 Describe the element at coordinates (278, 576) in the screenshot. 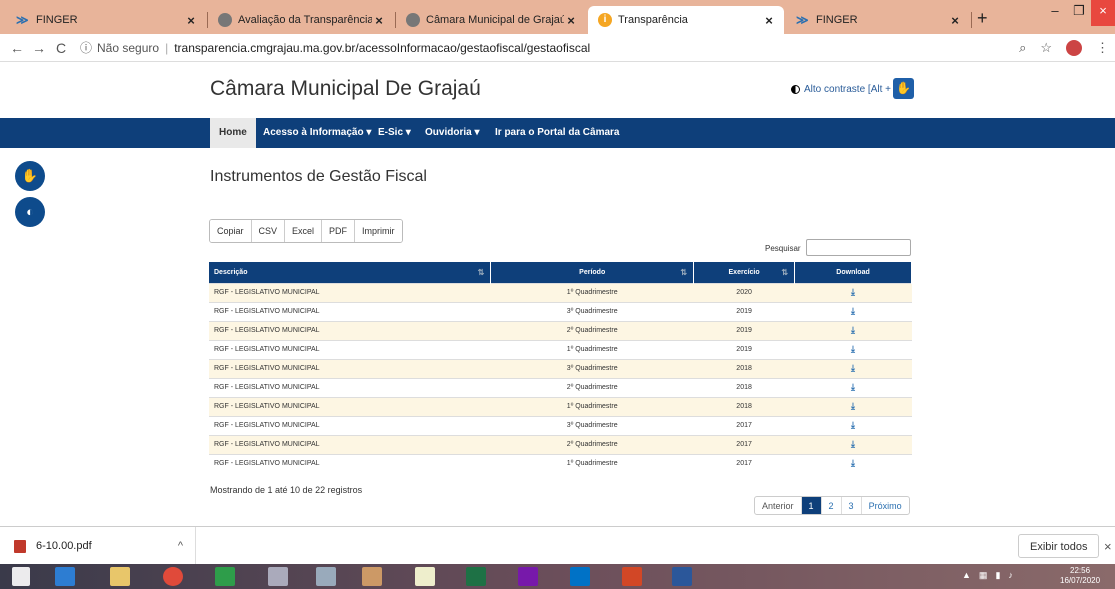

I see `people-icon` at that location.